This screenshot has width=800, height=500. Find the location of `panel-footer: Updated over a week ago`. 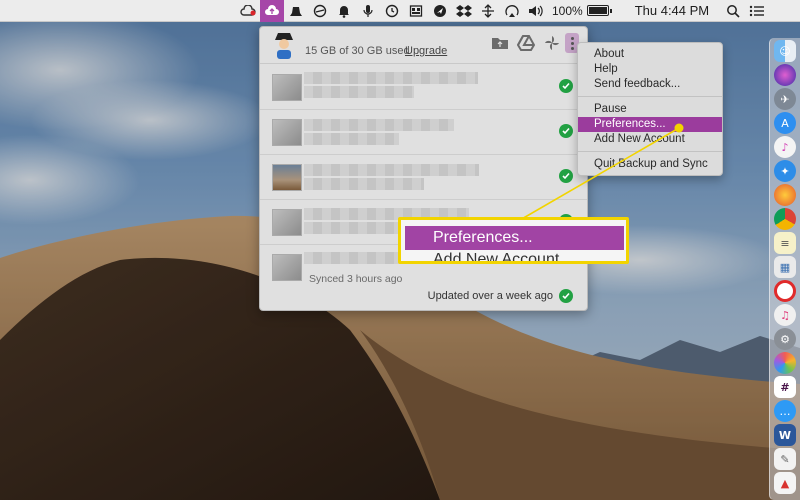

panel-footer: Updated over a week ago is located at coordinates (423, 296).